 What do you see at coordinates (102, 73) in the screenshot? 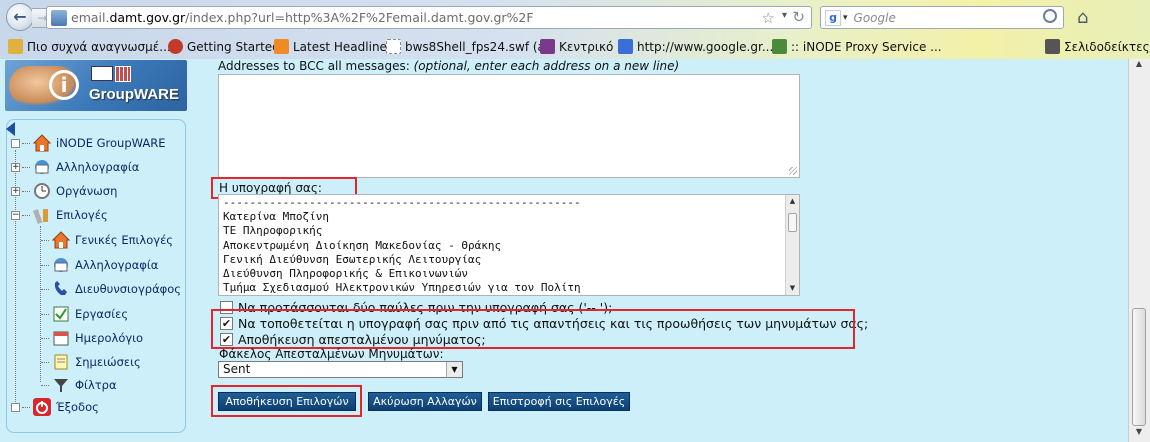
I see `envelope-icon` at bounding box center [102, 73].